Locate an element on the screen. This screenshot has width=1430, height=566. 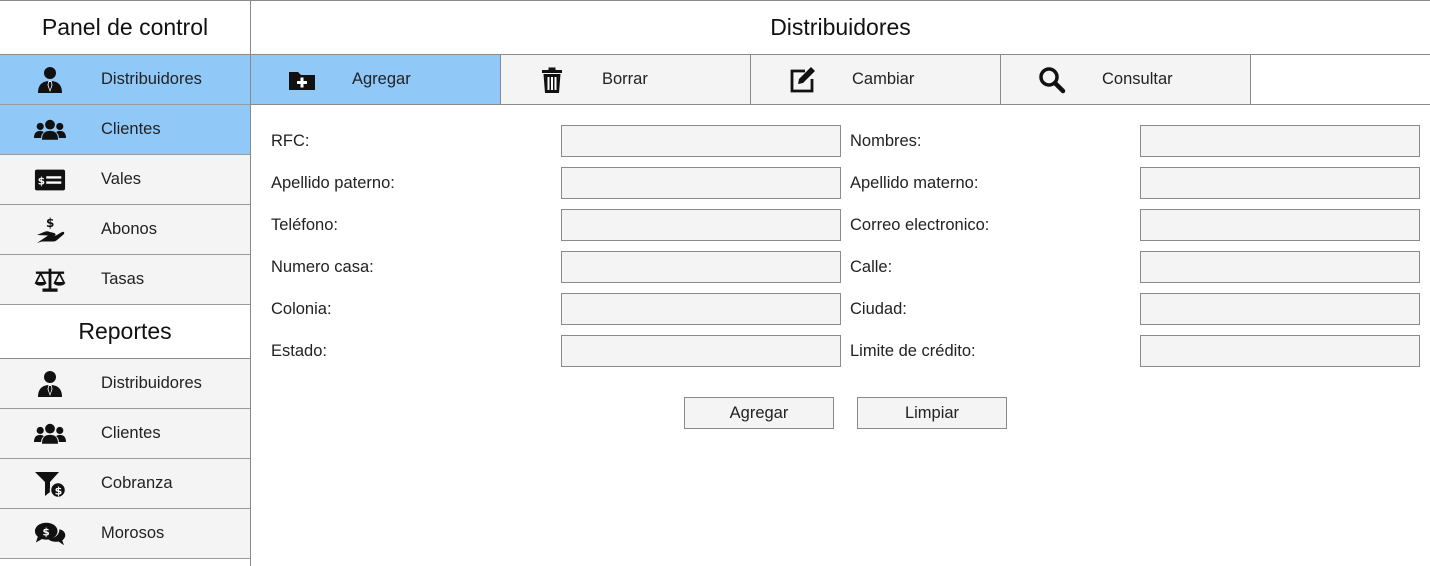
report-item-distribuidores: Distribuidores is located at coordinates (125, 384).